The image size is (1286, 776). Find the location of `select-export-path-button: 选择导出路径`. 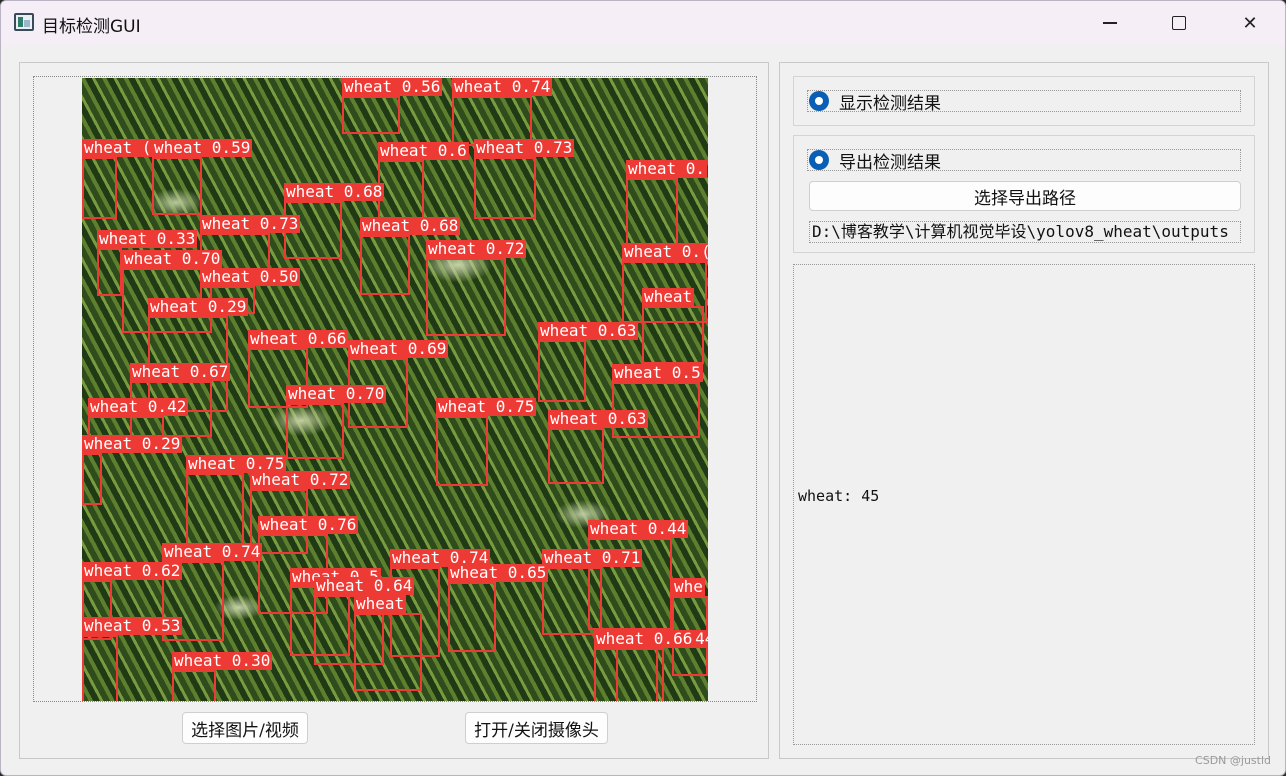

select-export-path-button: 选择导出路径 is located at coordinates (1025, 196).